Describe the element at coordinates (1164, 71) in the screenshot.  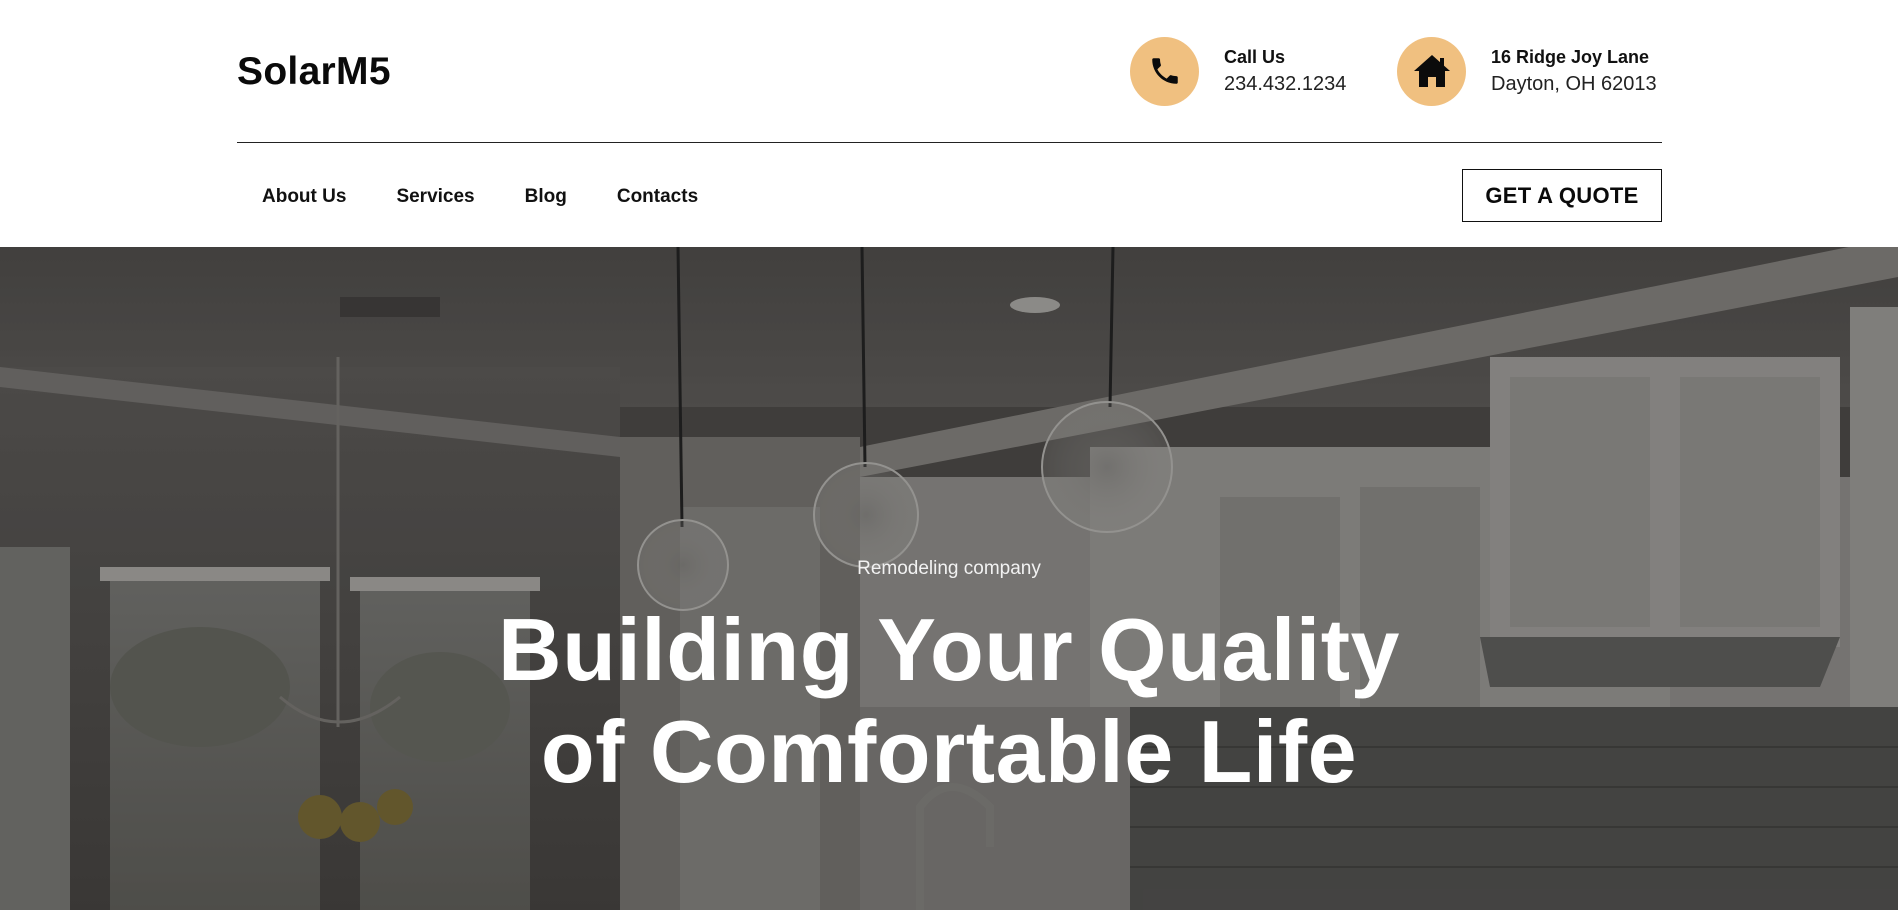
I see `phone-icon` at that location.